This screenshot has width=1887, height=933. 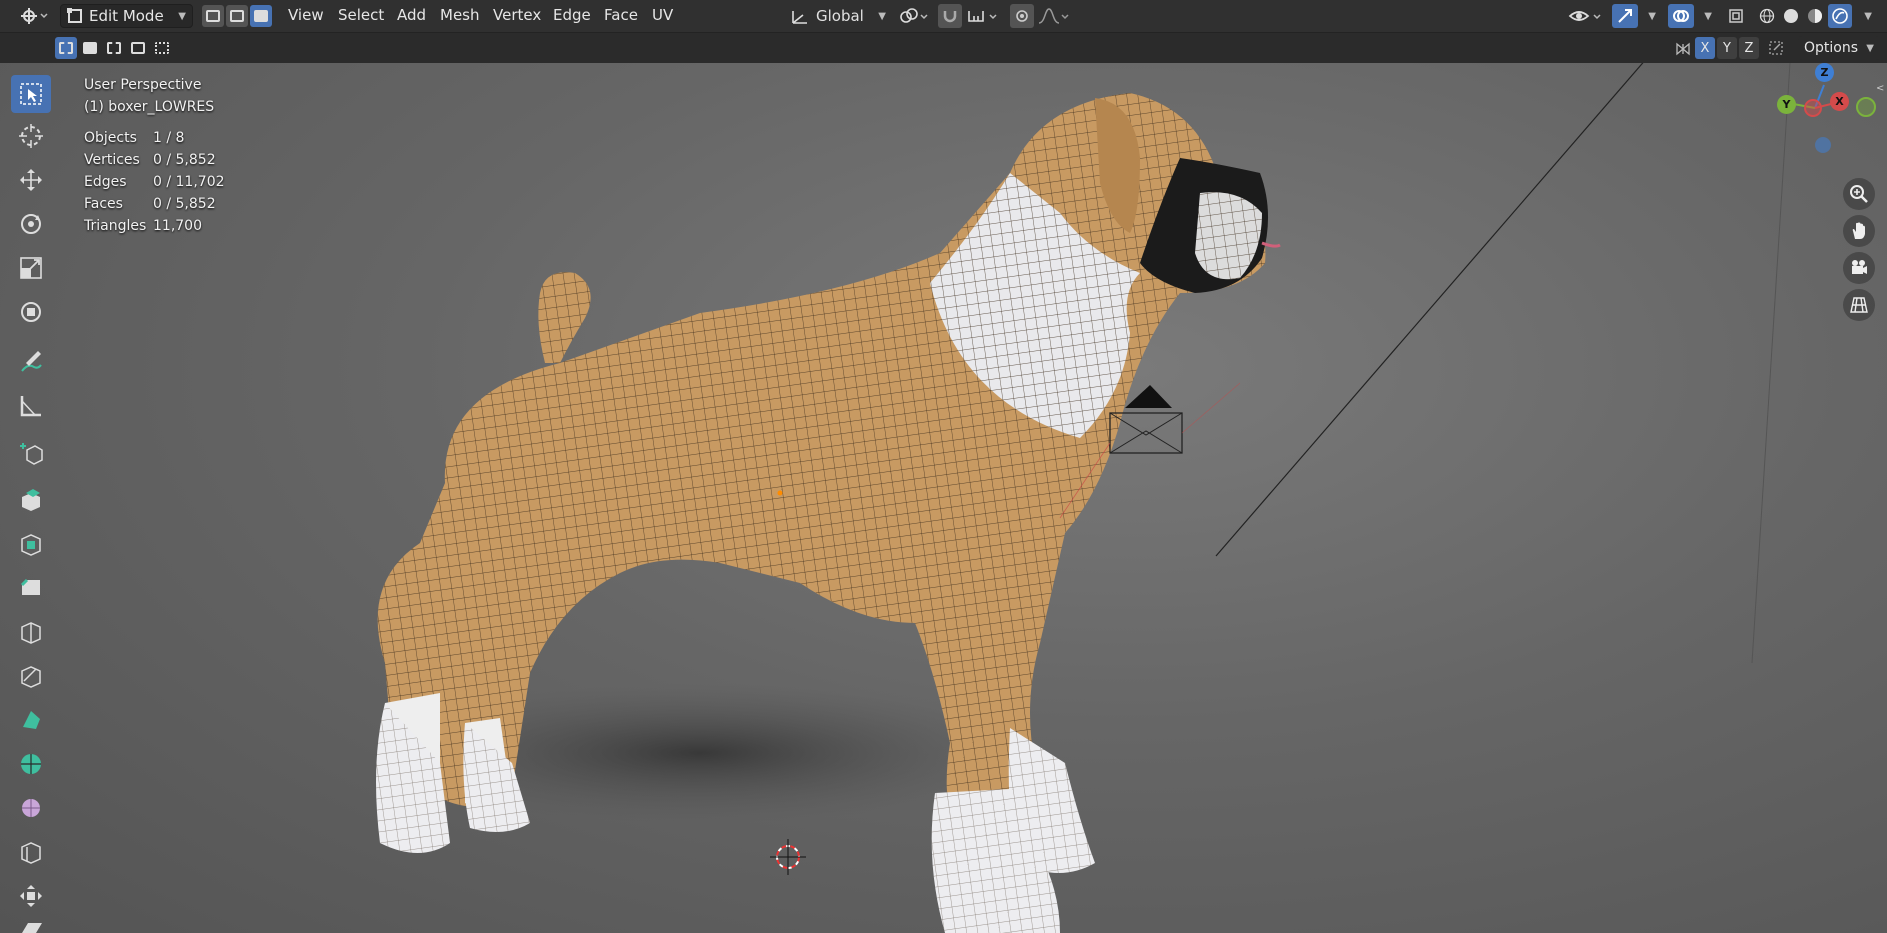 I want to click on vertex-select-icon, so click(x=213, y=16).